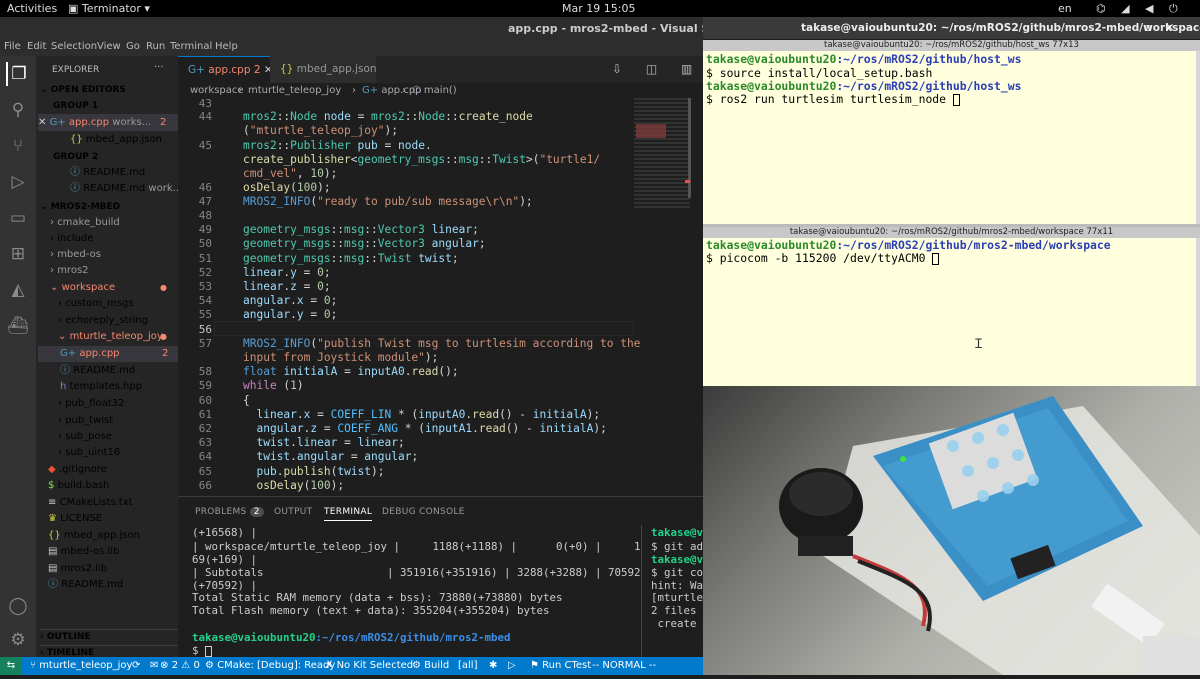  Describe the element at coordinates (323, 69) in the screenshot. I see `tab-mbed-app-json: {} mbed_app.json` at that location.